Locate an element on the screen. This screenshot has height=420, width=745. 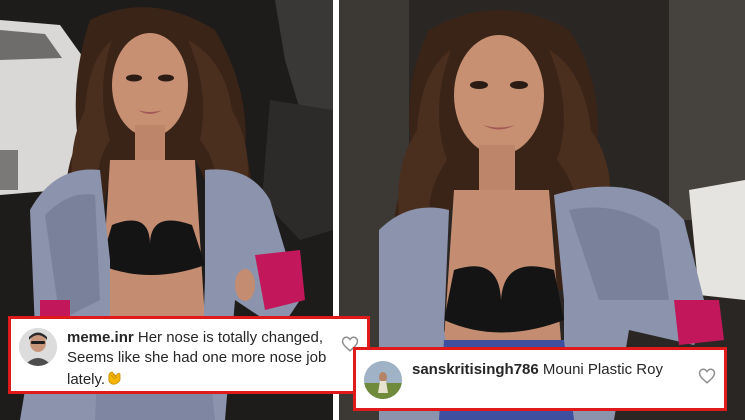
heart-outline-icon is located at coordinates (707, 376).